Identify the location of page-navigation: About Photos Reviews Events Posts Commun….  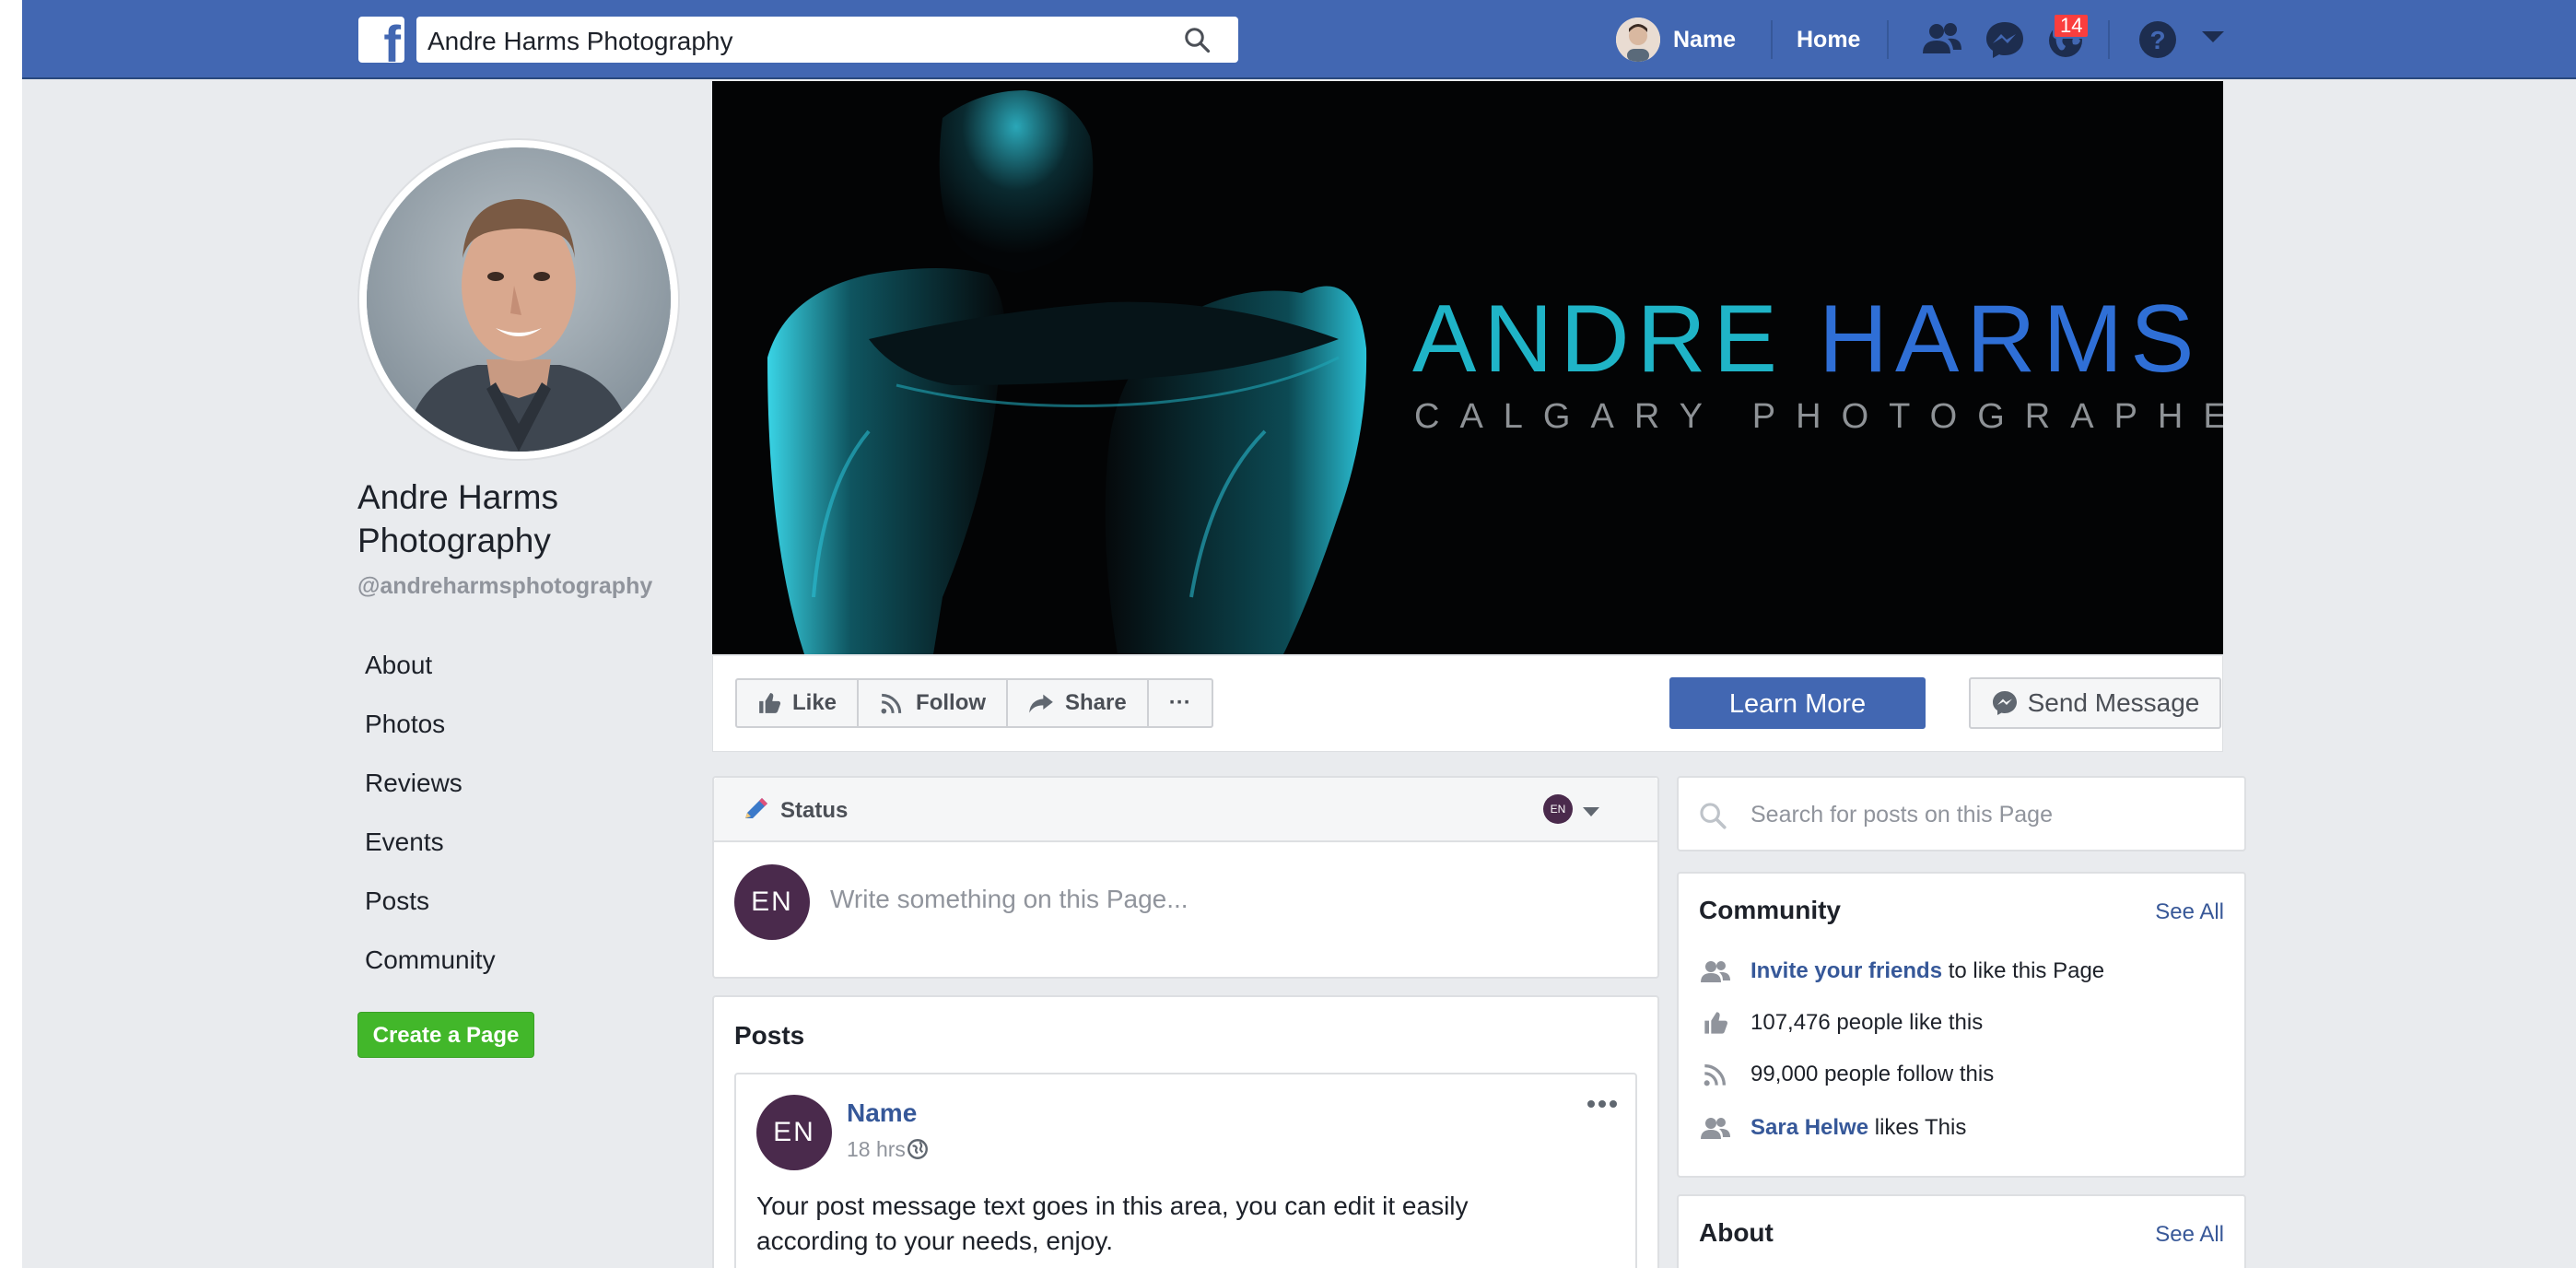
(523, 813).